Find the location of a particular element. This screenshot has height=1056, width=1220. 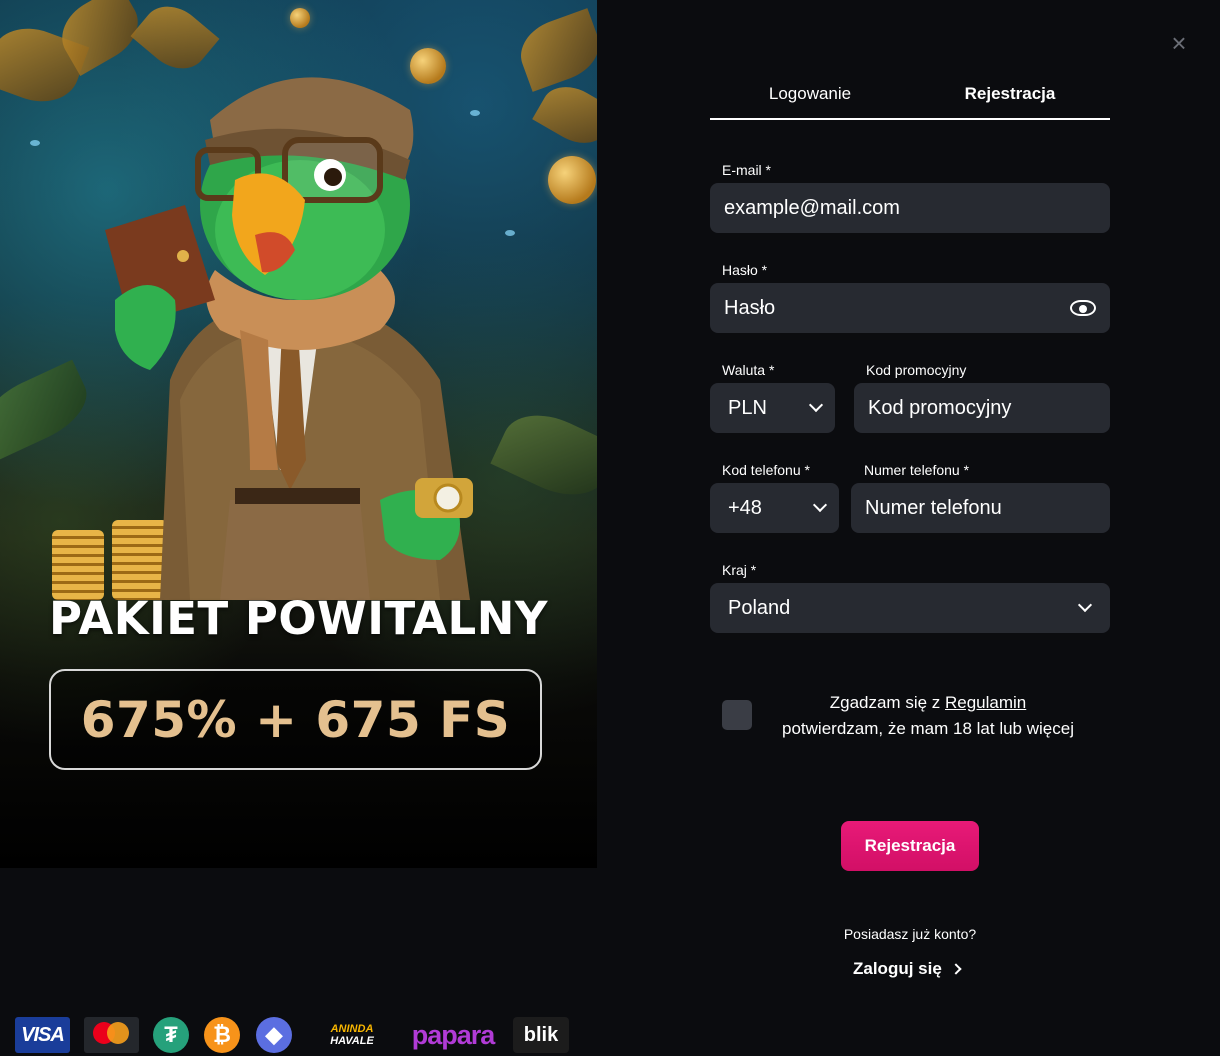

phone-code-select: +48 is located at coordinates (774, 508).